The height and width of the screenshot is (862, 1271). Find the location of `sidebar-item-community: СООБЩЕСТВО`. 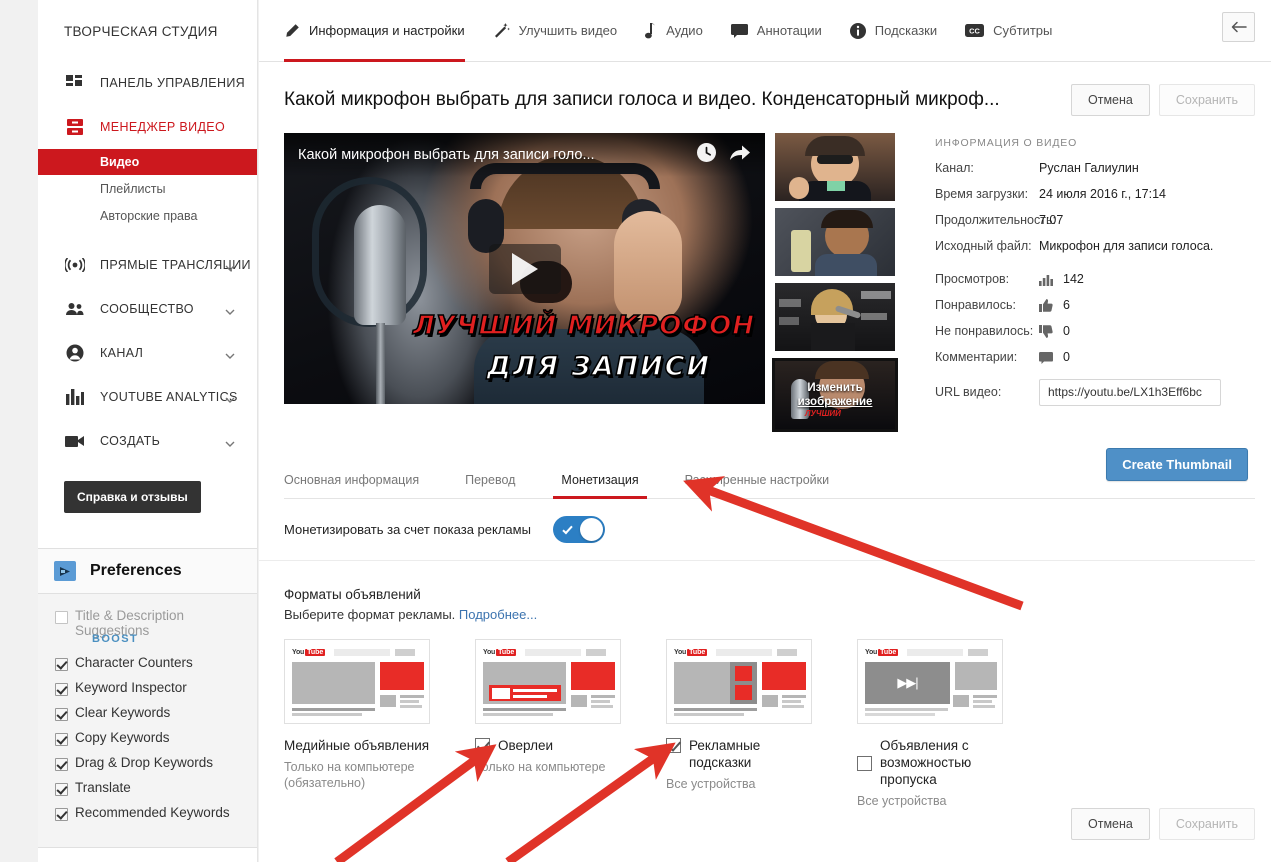

sidebar-item-community: СООБЩЕСТВО is located at coordinates (147, 309).